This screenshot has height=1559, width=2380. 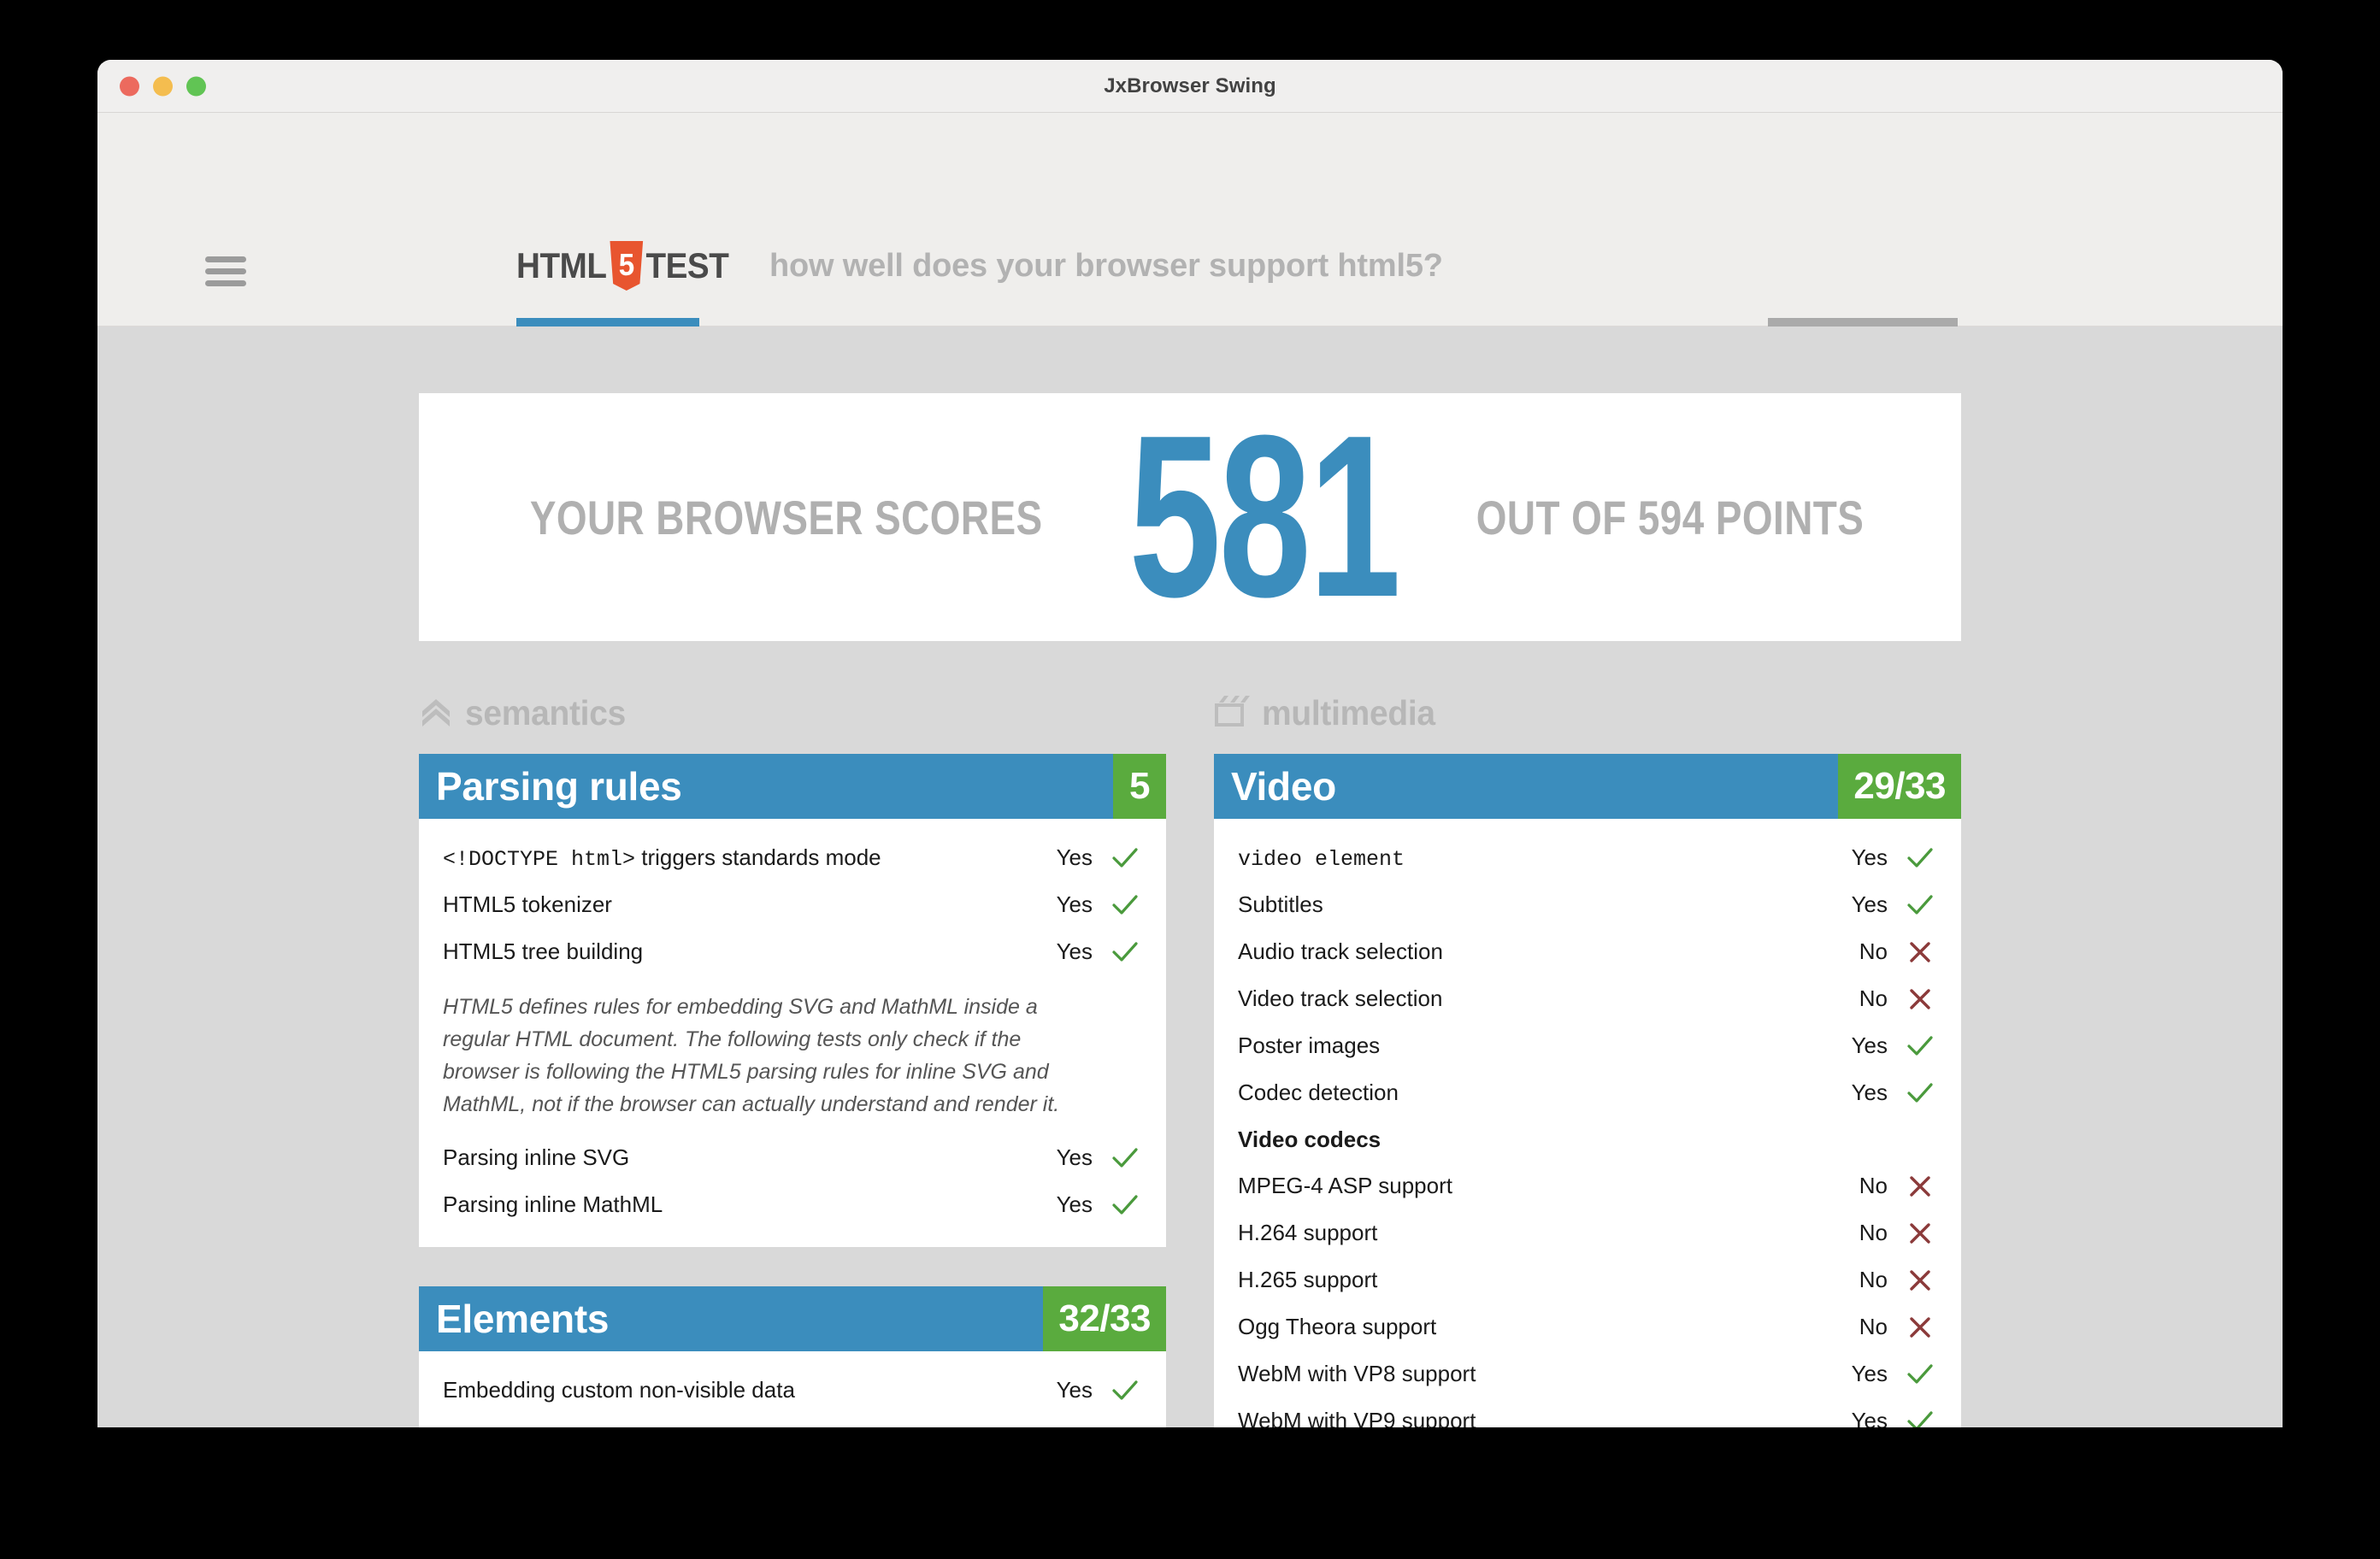 What do you see at coordinates (545, 712) in the screenshot?
I see `category-label: semantics` at bounding box center [545, 712].